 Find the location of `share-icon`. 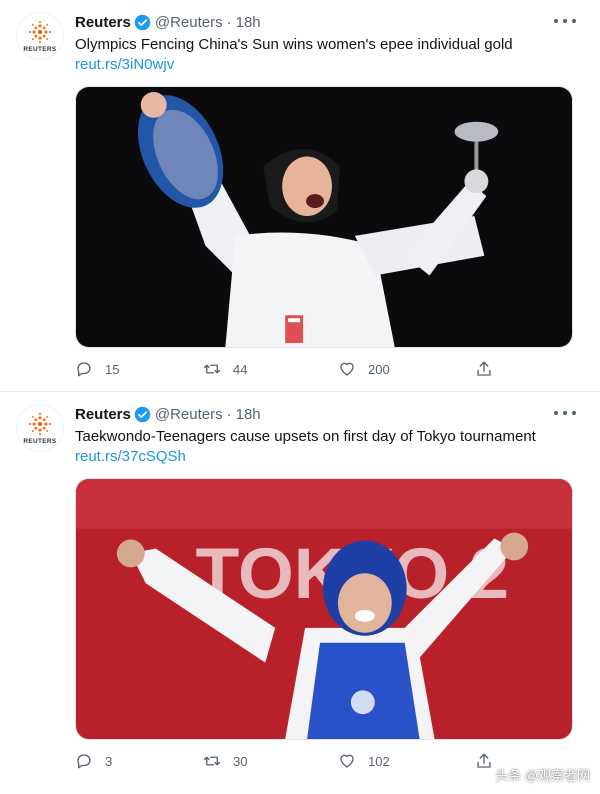

share-icon is located at coordinates (484, 368).